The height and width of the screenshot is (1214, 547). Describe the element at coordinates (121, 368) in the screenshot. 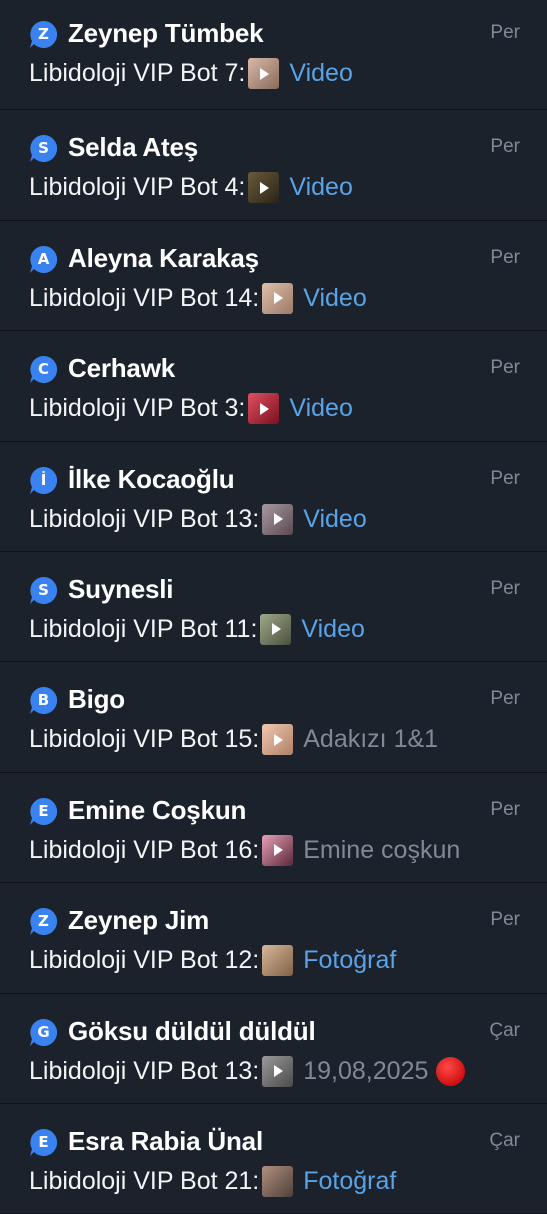

I see `chat-title: Cerhawk` at that location.